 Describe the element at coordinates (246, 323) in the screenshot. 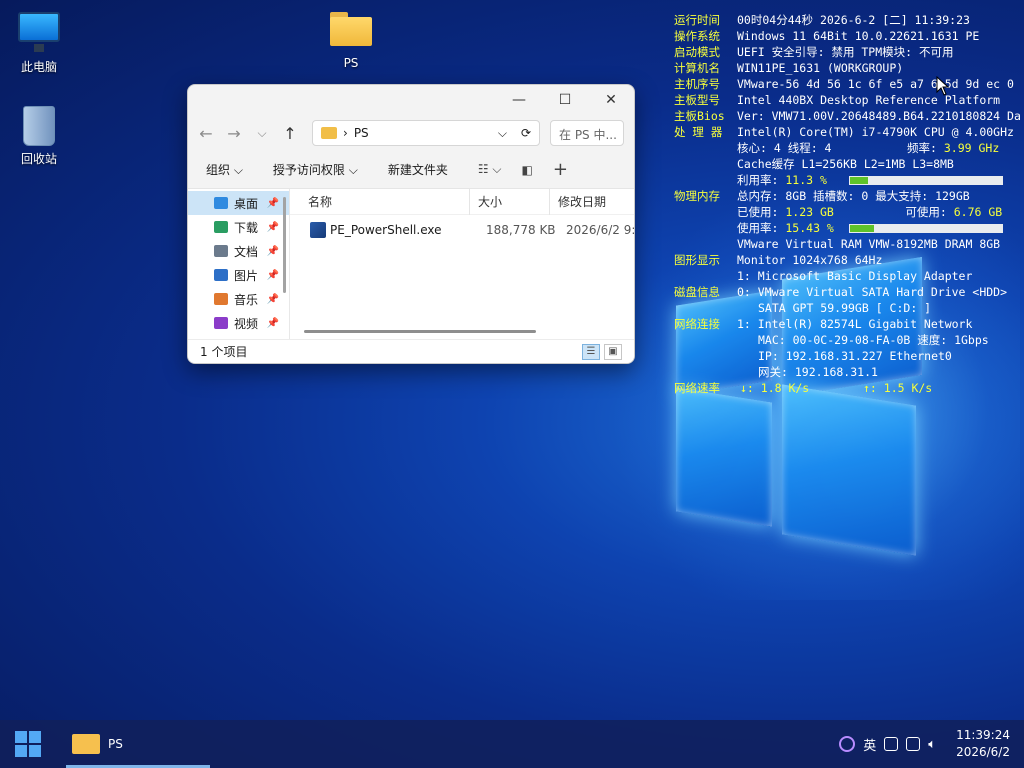

I see `sidebar-item-label: 视频` at that location.